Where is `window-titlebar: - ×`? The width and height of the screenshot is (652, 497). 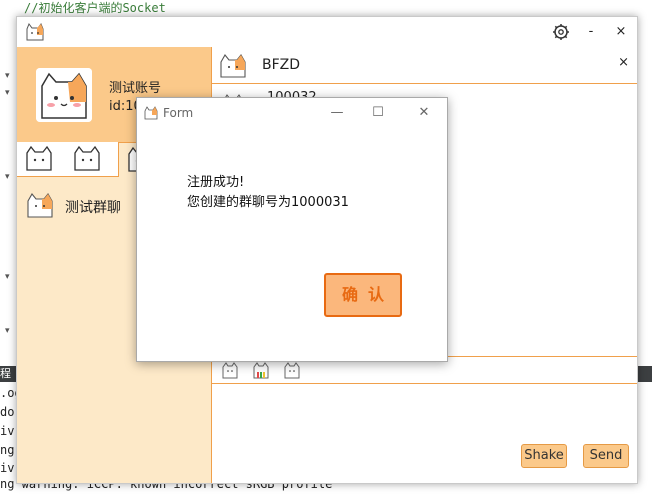 window-titlebar: - × is located at coordinates (327, 32).